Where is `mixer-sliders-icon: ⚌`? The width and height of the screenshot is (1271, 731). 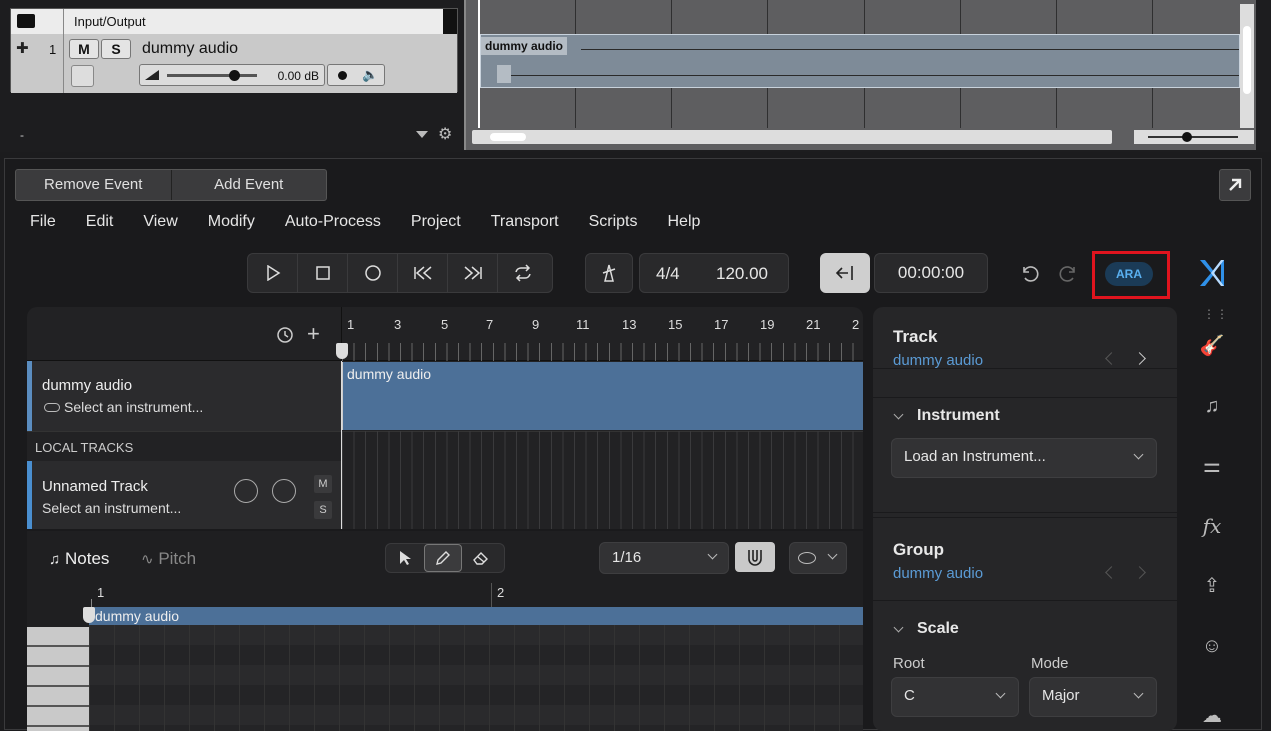 mixer-sliders-icon: ⚌ is located at coordinates (1212, 466).